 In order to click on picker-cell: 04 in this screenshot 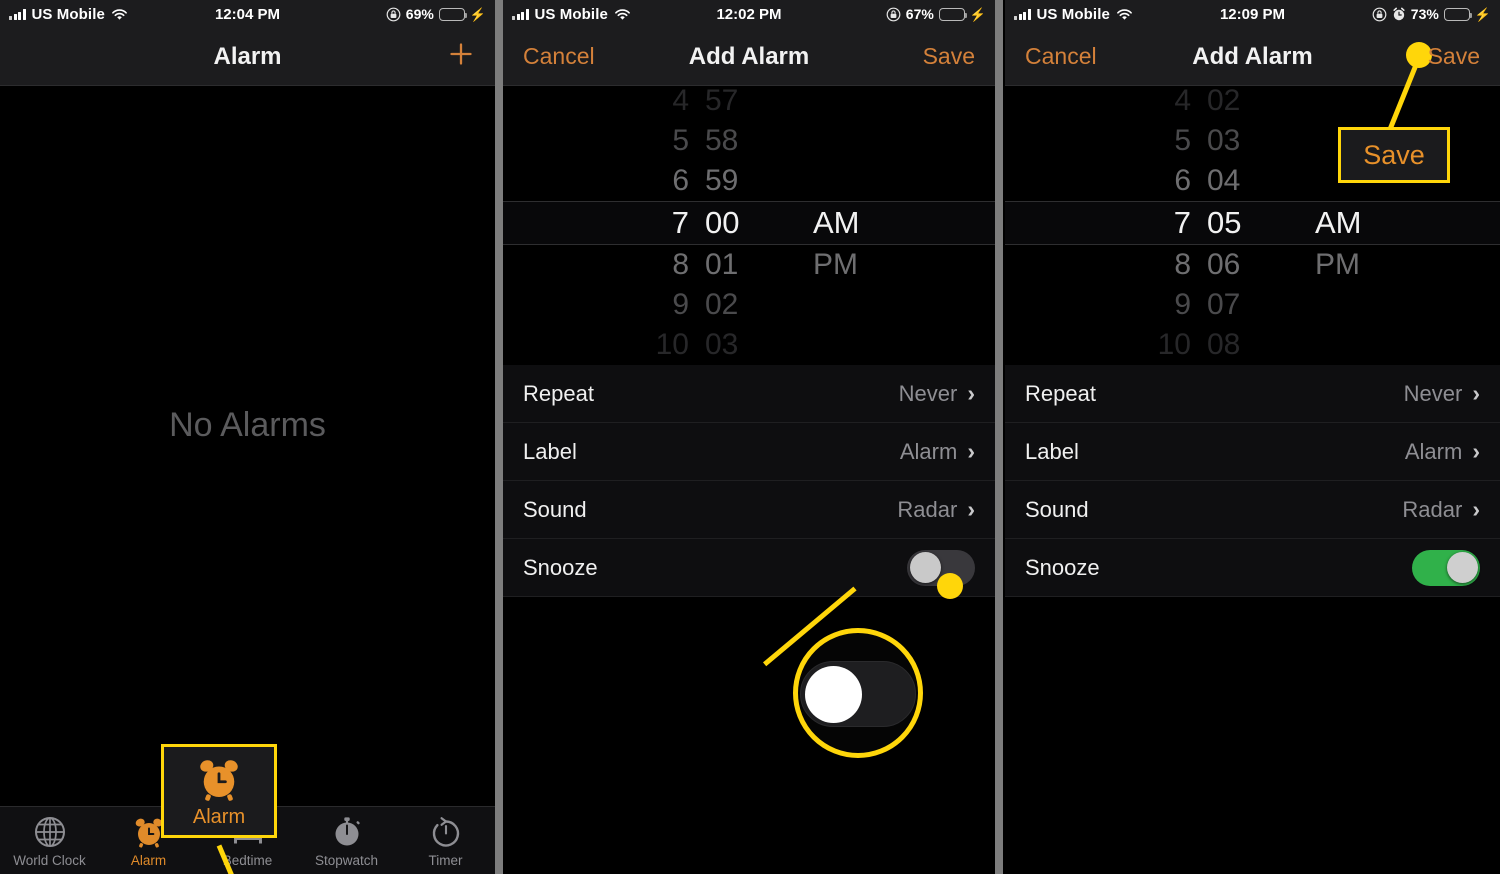, I will do `click(1246, 181)`.